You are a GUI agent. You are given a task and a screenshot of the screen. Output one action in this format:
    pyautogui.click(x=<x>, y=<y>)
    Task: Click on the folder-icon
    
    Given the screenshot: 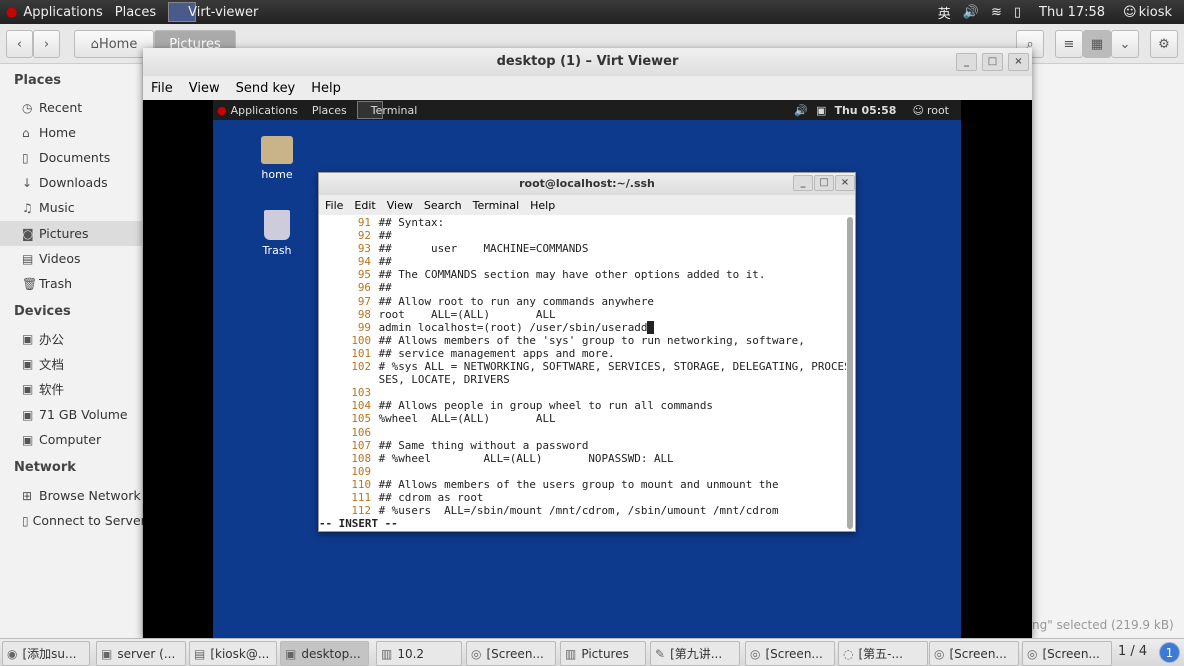 What is the action you would take?
    pyautogui.click(x=277, y=150)
    